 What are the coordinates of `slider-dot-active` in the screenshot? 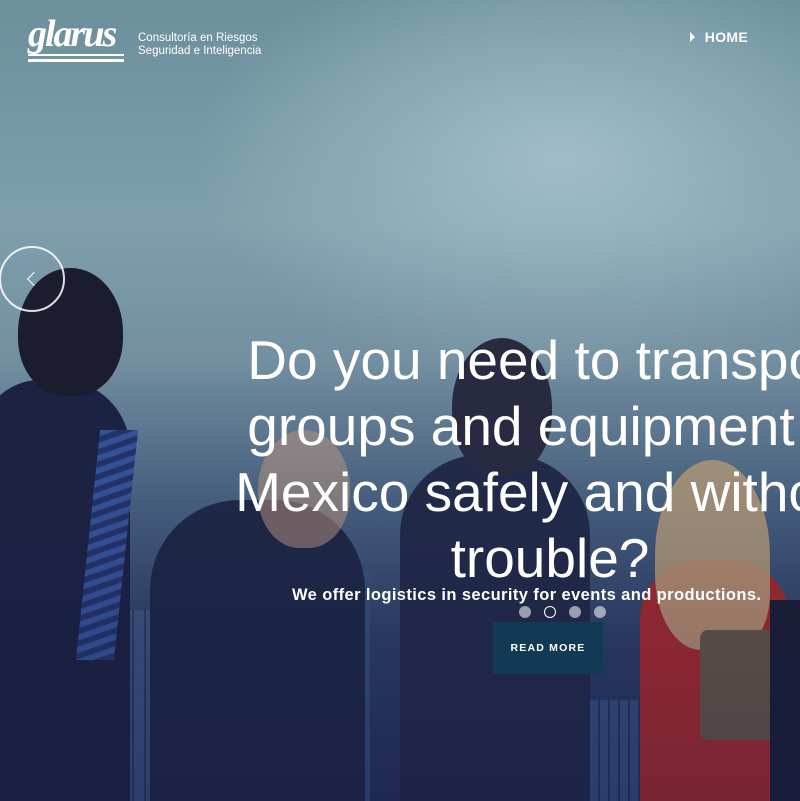 It's located at (550, 612).